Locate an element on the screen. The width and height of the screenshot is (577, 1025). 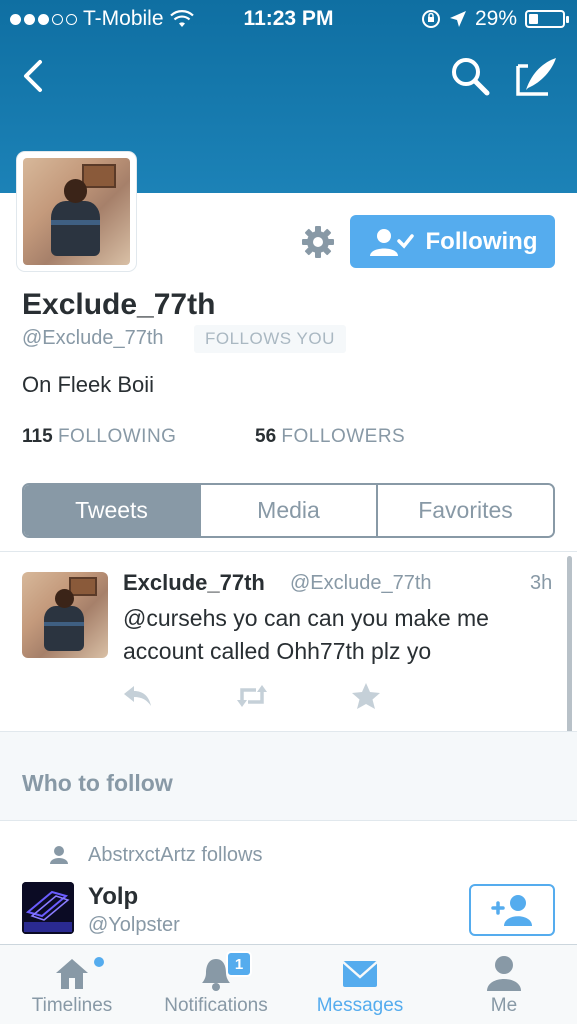
following-count: 115 is located at coordinates (37, 436).